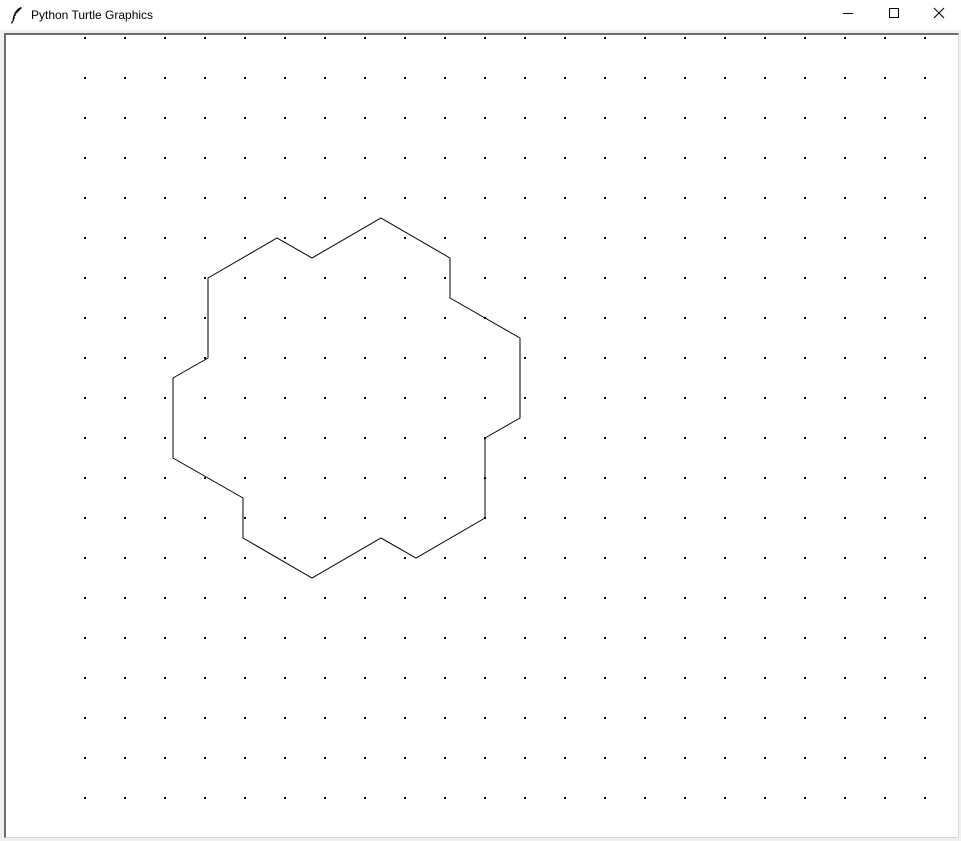 This screenshot has height=841, width=961. I want to click on close-button, so click(938, 15).